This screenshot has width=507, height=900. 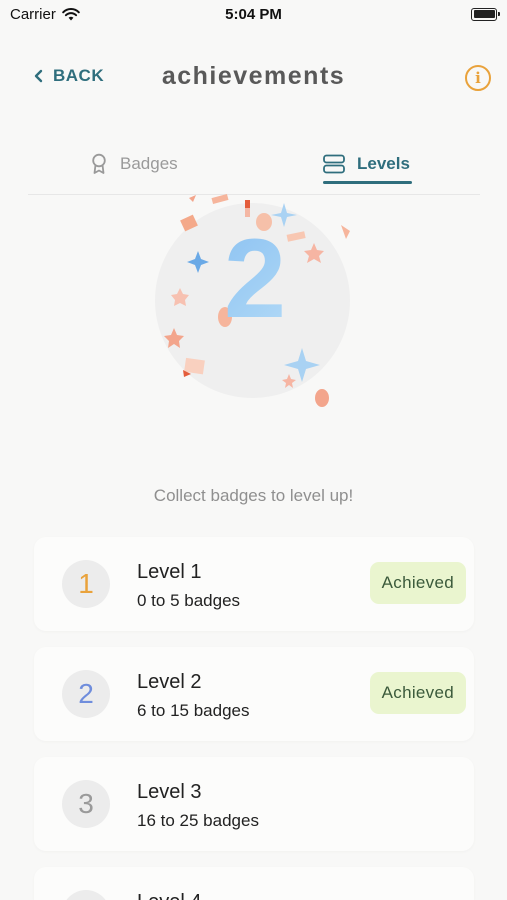 I want to click on tab-badges-label: Badges, so click(x=149, y=163).